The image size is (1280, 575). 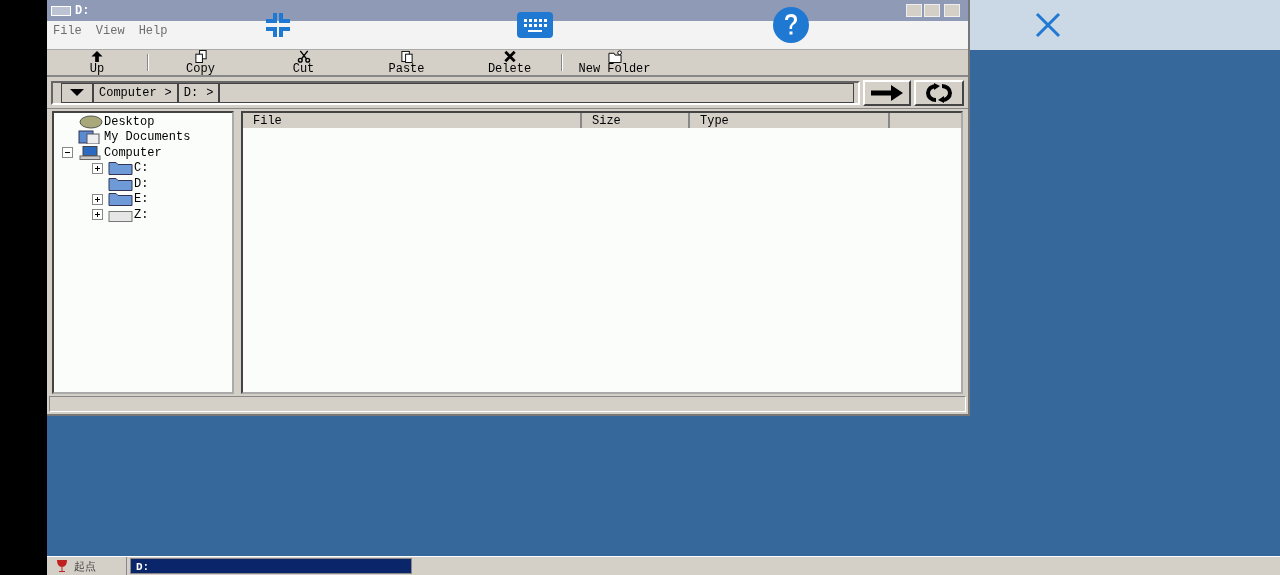 I want to click on menu-item: File, so click(x=67, y=31).